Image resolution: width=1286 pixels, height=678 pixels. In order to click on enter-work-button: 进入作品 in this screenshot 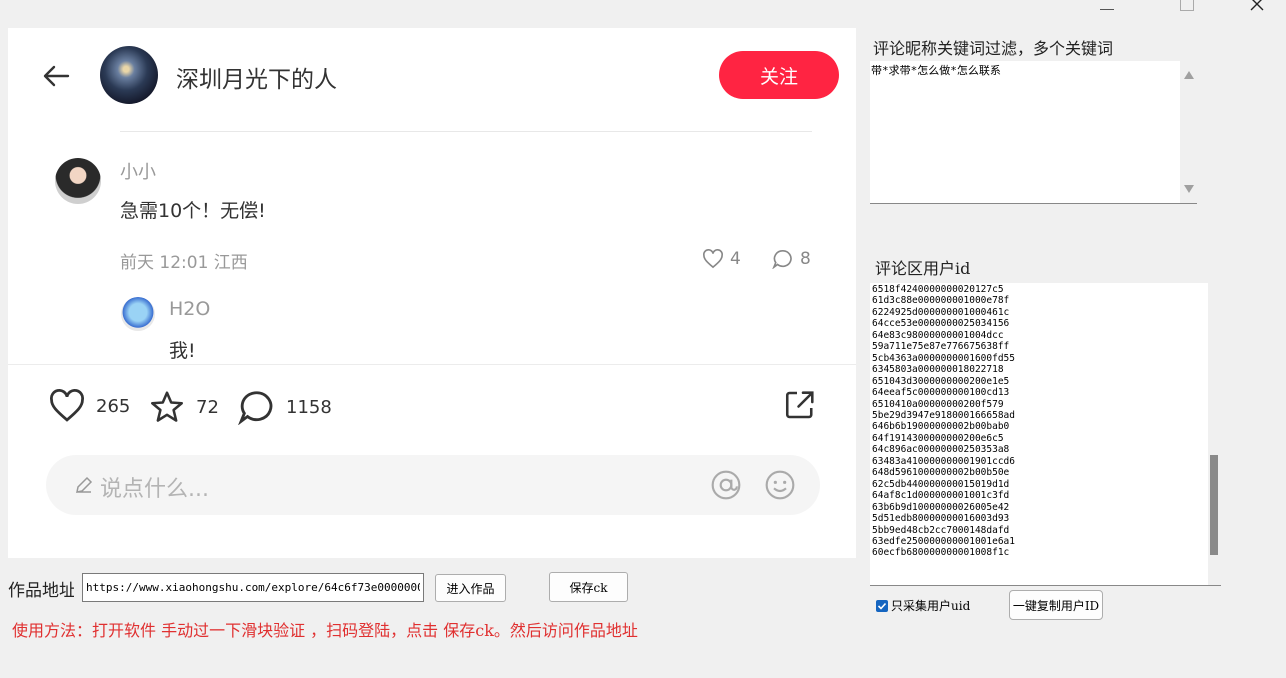, I will do `click(470, 588)`.